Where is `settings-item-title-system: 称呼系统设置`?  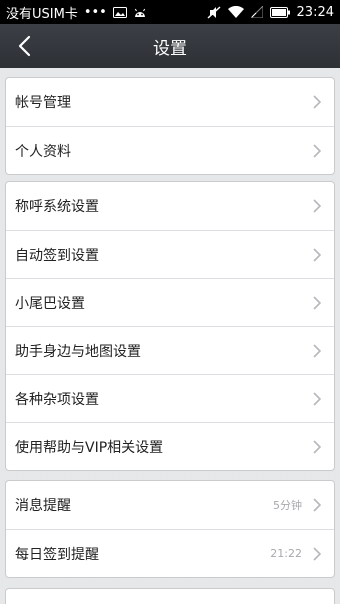 settings-item-title-system: 称呼系统设置 is located at coordinates (170, 206).